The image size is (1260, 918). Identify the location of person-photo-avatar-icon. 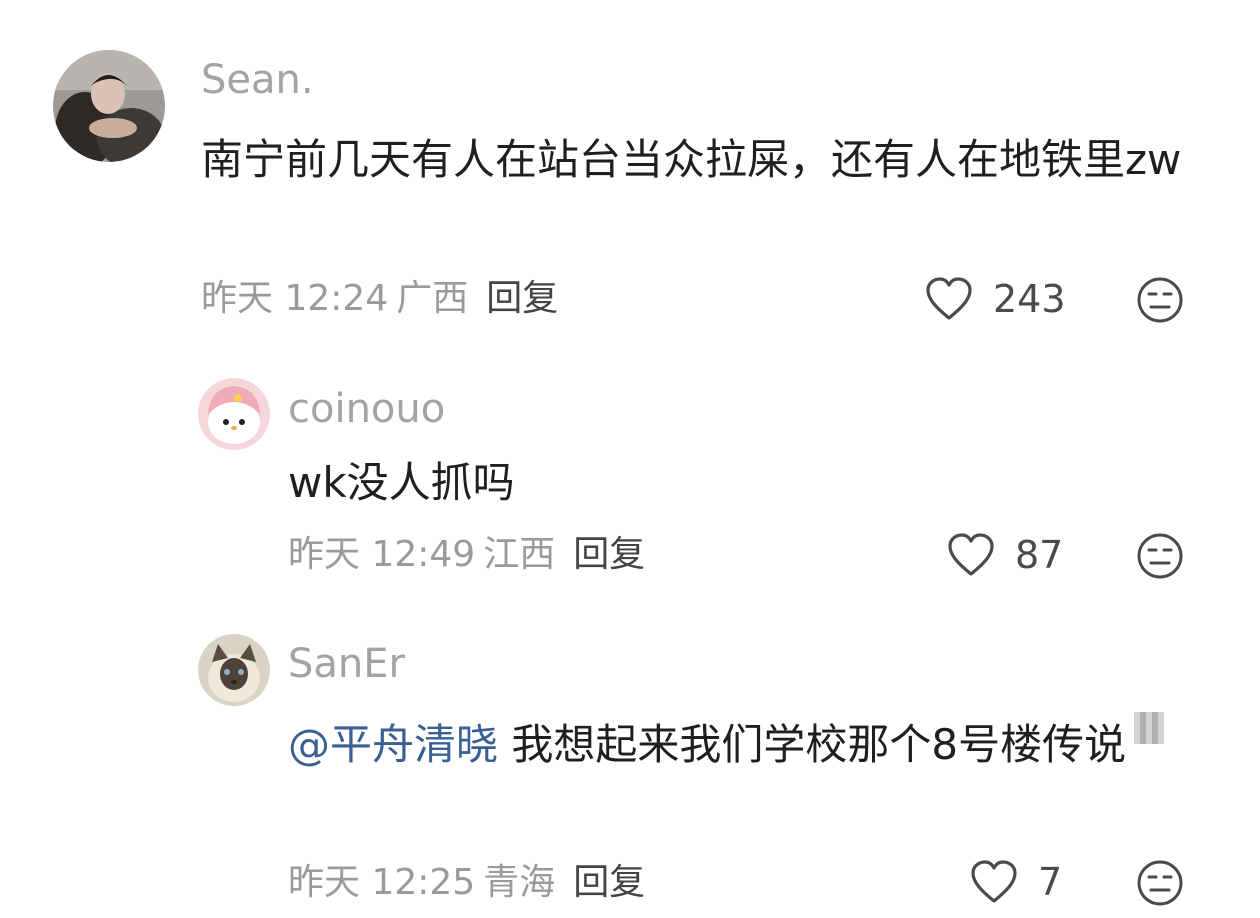
(109, 106).